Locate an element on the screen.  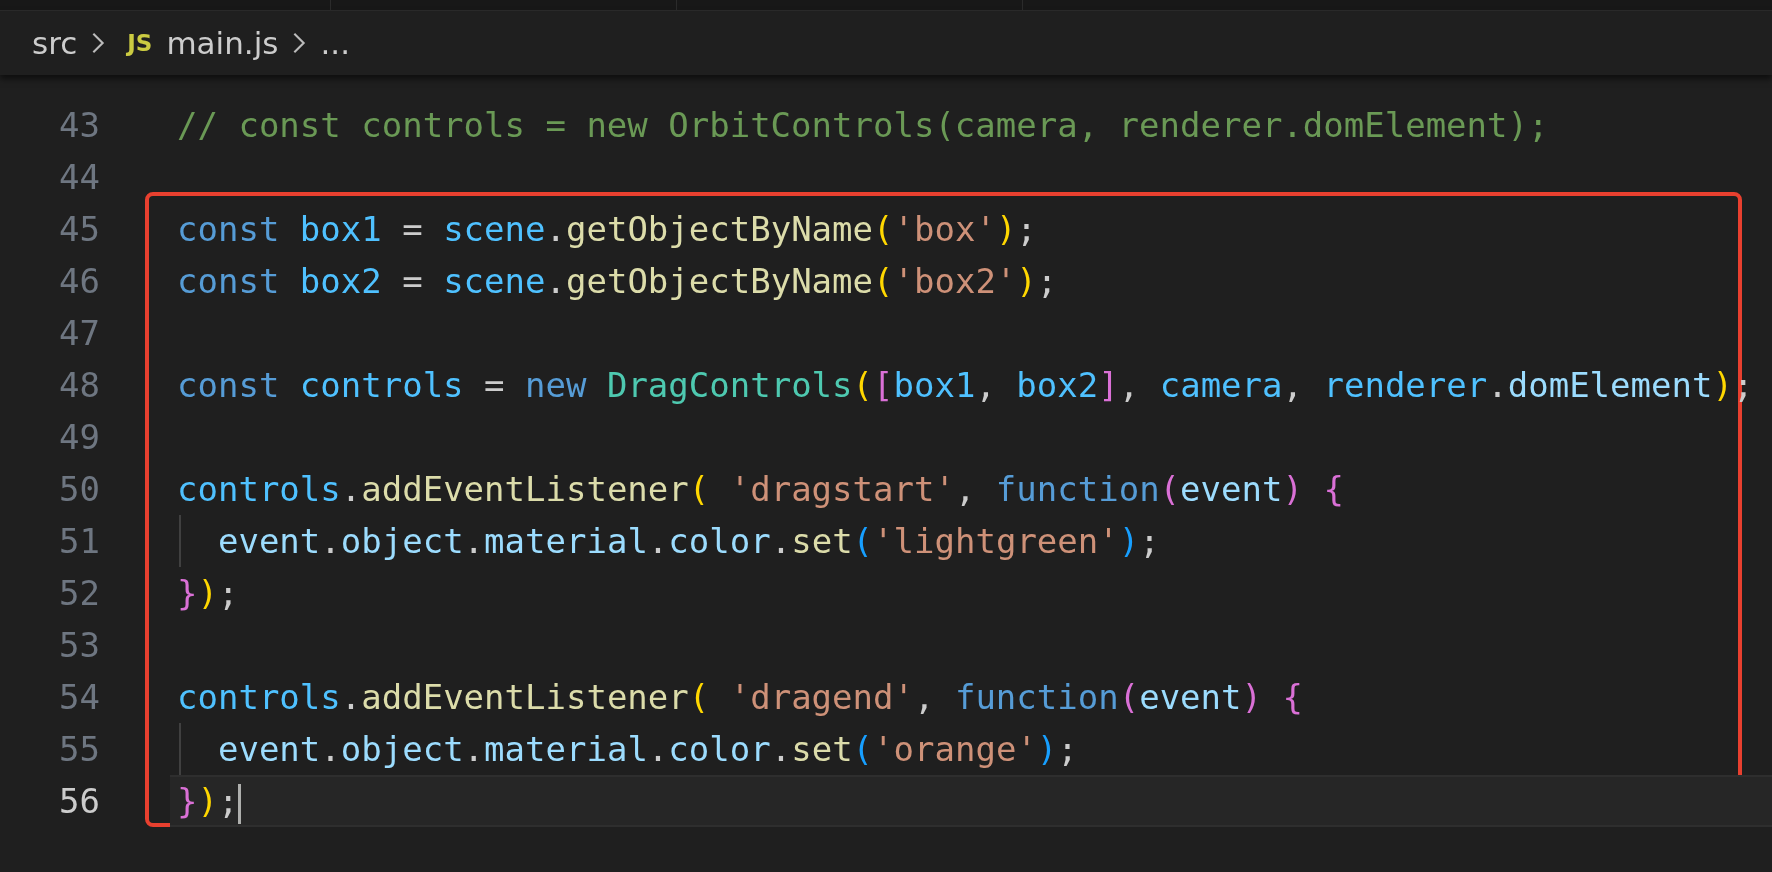
line-number: 47 is located at coordinates (79, 333).